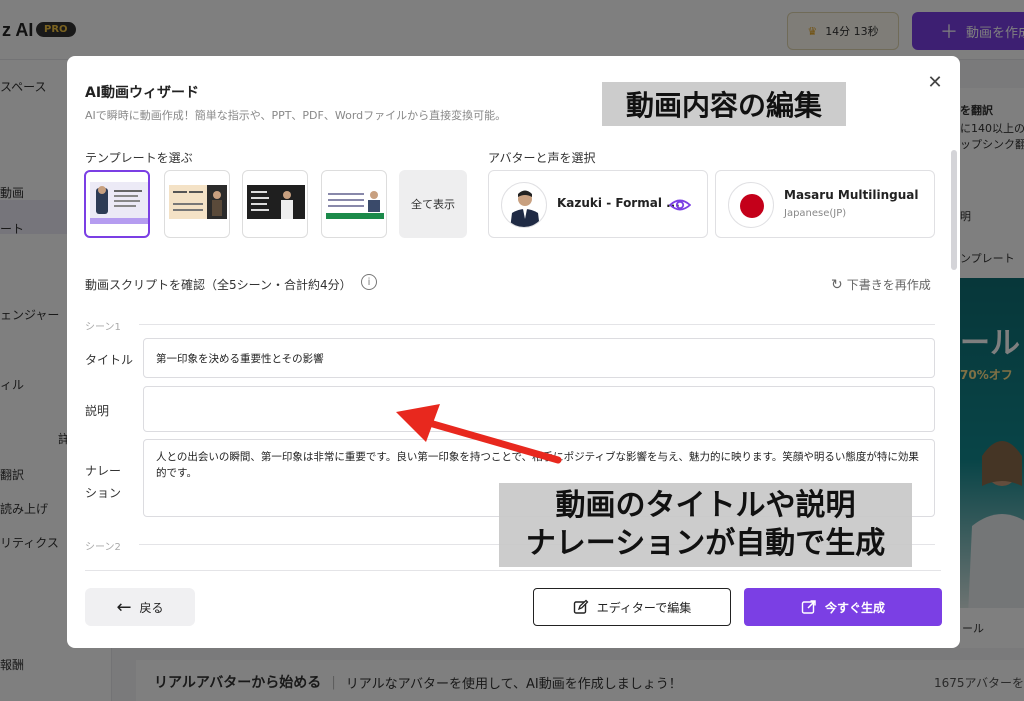  I want to click on close-icon: ✕, so click(935, 82).